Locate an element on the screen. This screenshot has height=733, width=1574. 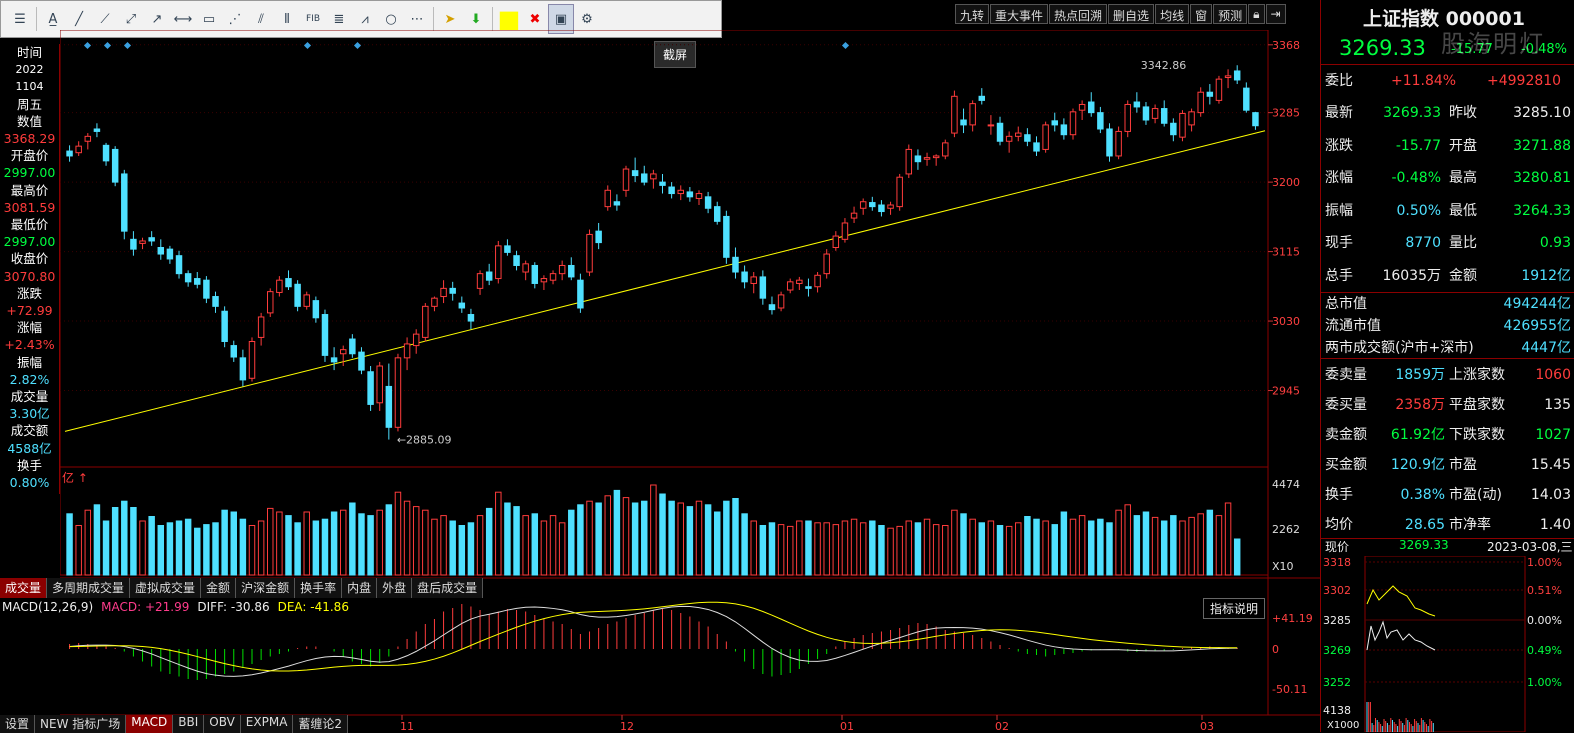
mini-axis-label: 3252 is located at coordinates (1337, 682).